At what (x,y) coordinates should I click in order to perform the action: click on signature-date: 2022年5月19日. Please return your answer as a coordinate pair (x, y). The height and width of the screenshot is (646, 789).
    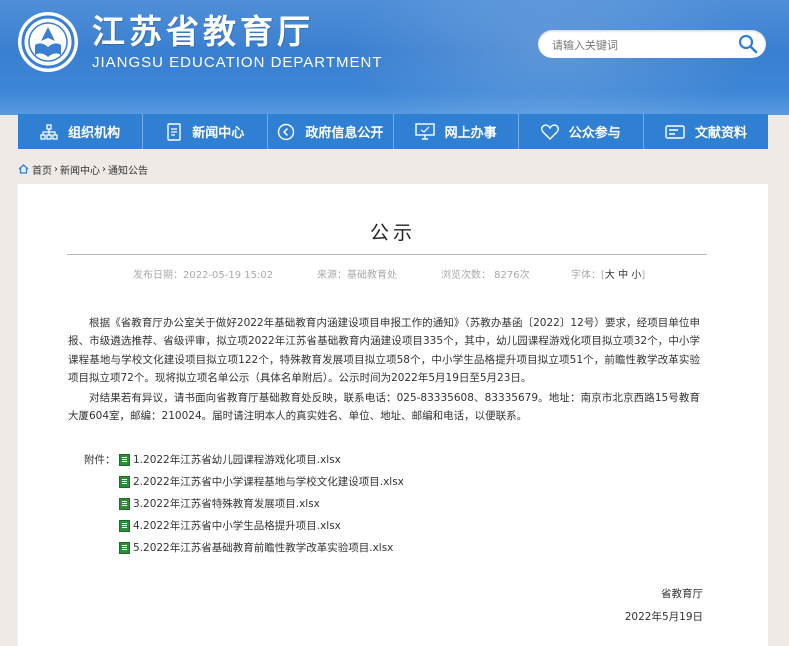
    Looking at the image, I should click on (663, 617).